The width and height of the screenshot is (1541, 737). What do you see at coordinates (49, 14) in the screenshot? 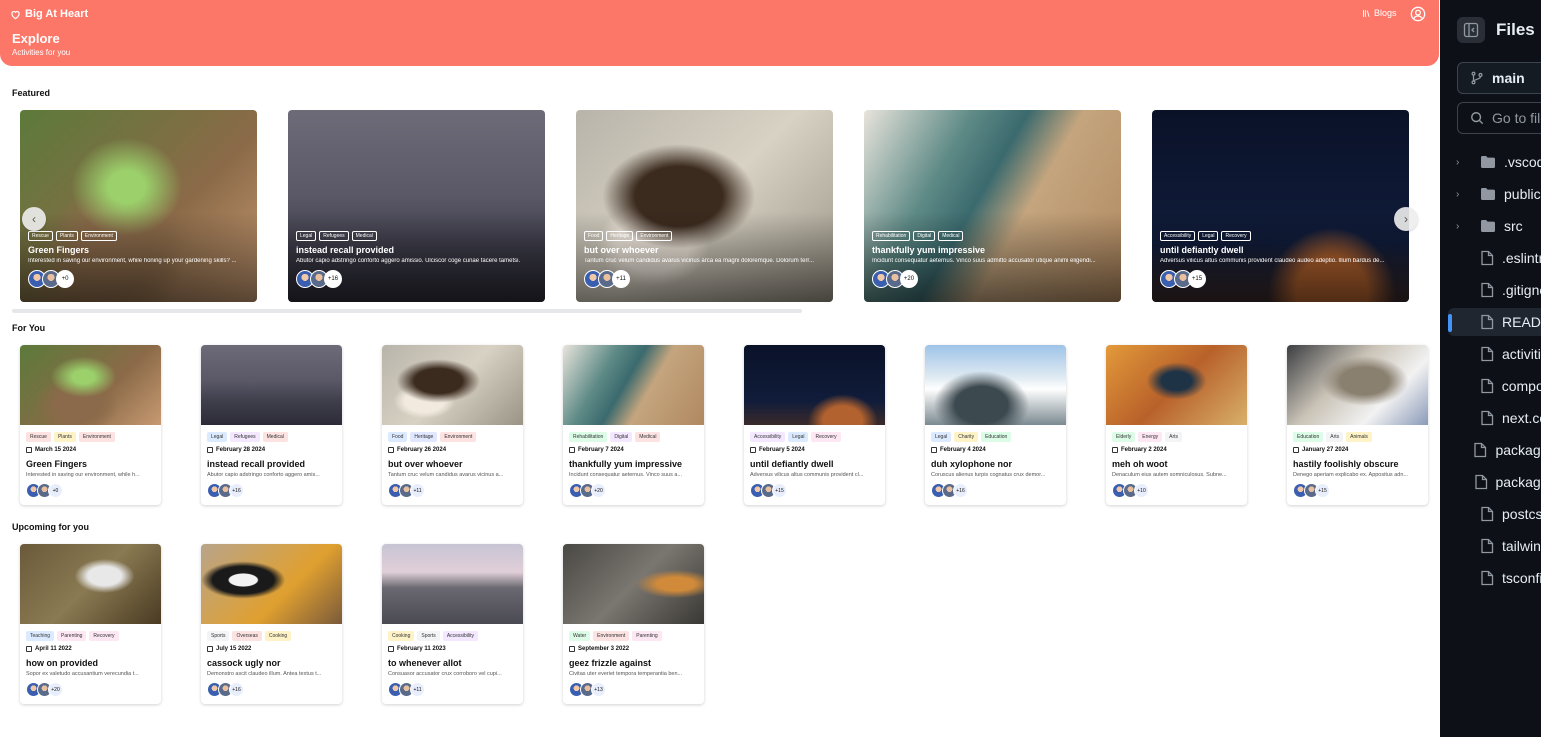
I see `brand-logo: Big At Heart` at bounding box center [49, 14].